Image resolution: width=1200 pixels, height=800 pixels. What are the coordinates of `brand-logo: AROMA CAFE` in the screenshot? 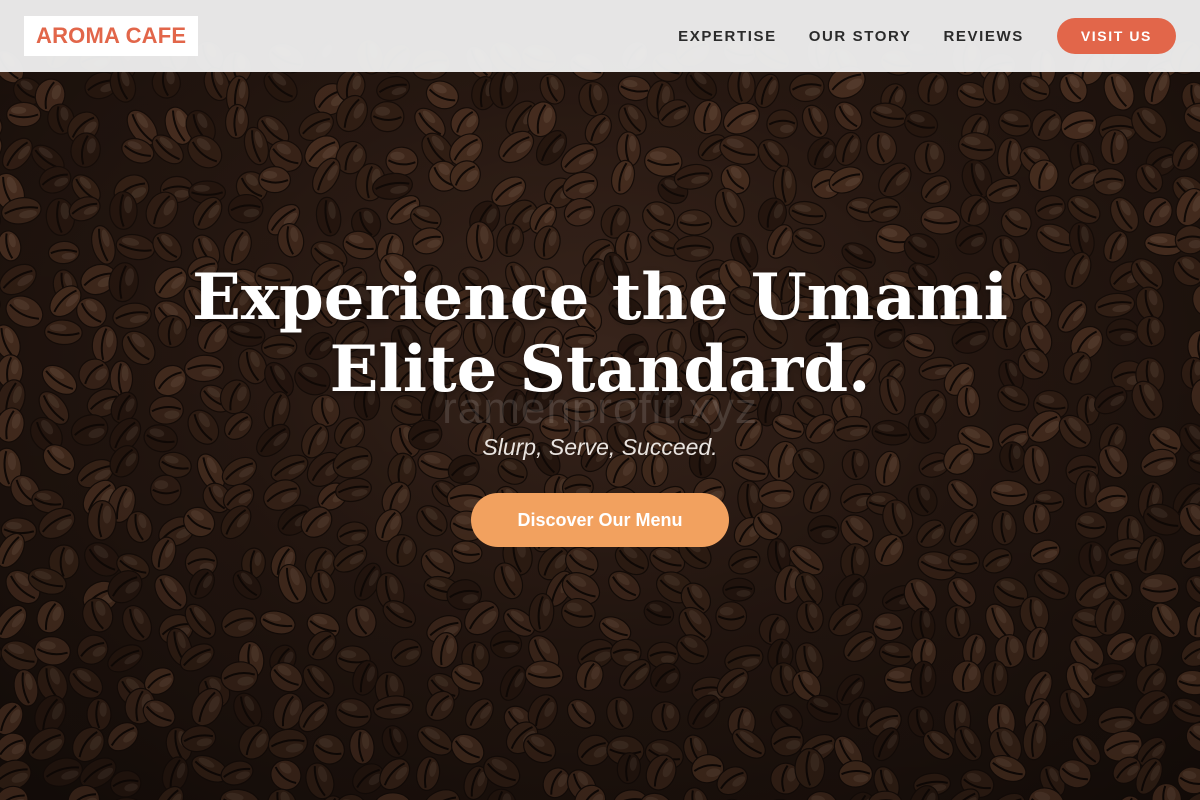 It's located at (111, 36).